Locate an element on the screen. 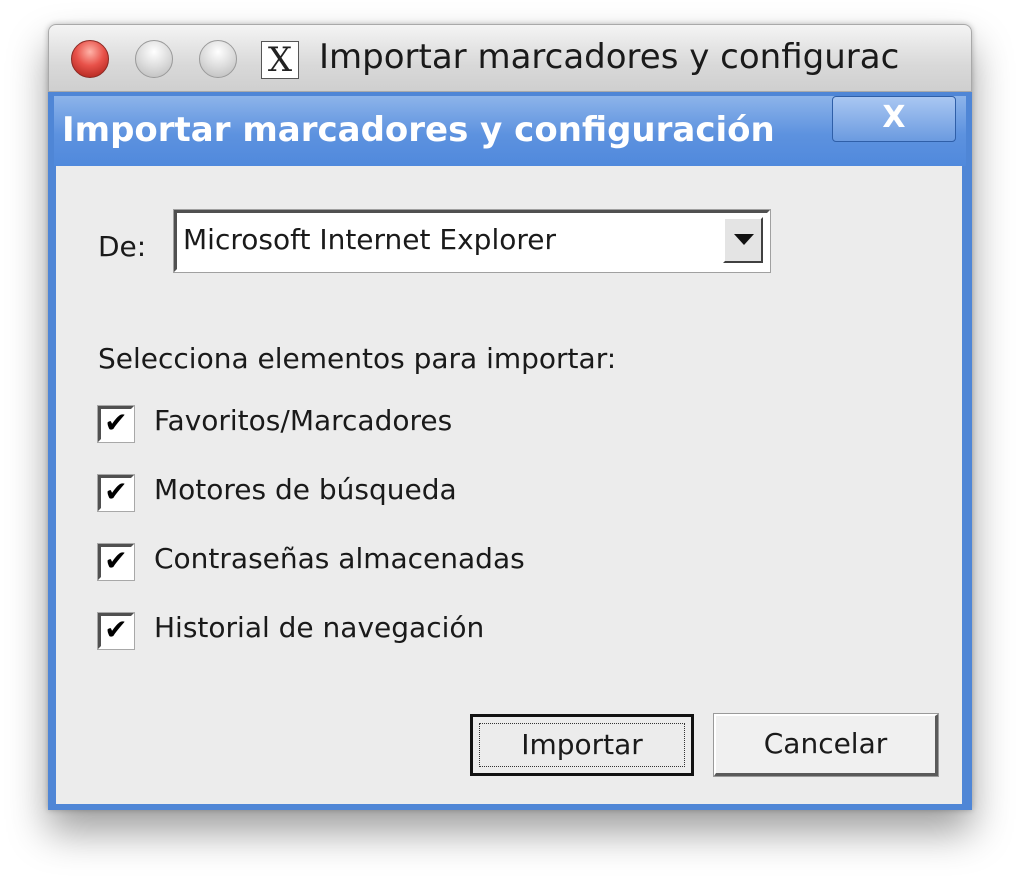  import-button: Importar is located at coordinates (582, 745).